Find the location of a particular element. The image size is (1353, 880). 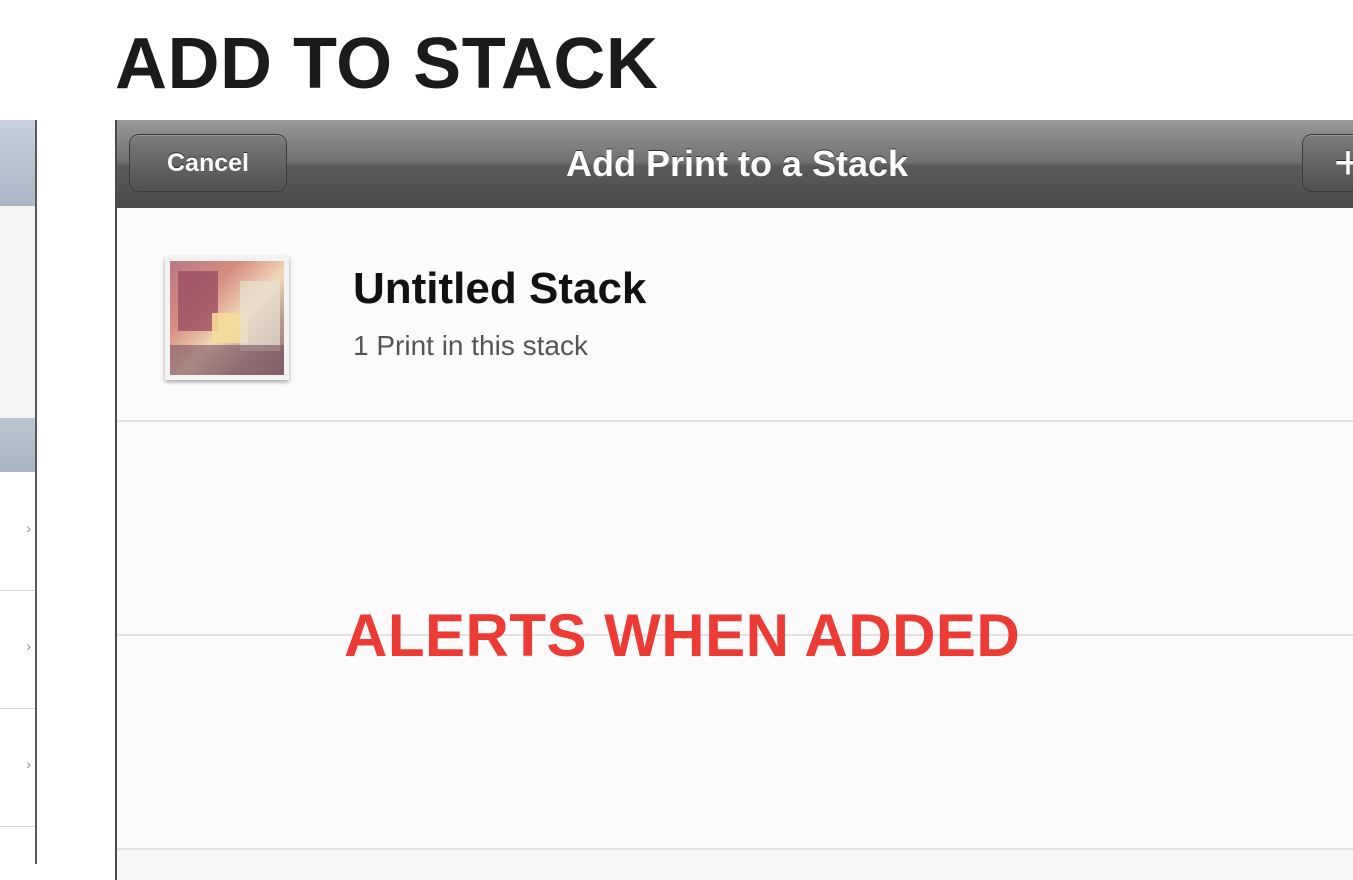

modal-navbar: Cancel Add Print to a Stack + is located at coordinates (735, 164).